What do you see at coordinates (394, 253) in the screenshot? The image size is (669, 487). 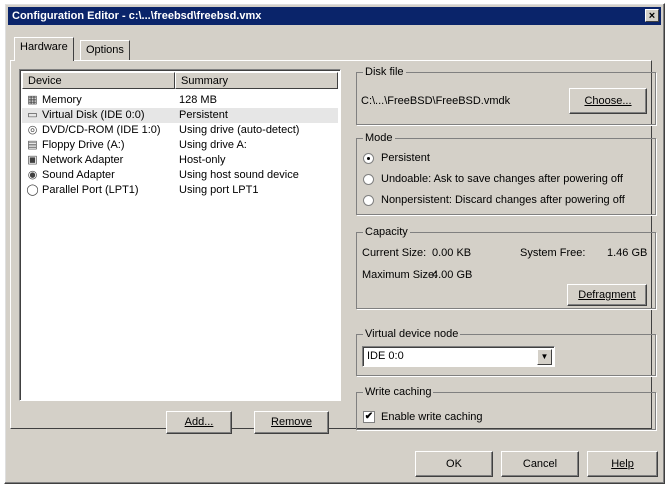 I see `current-size-label: Current Size:` at bounding box center [394, 253].